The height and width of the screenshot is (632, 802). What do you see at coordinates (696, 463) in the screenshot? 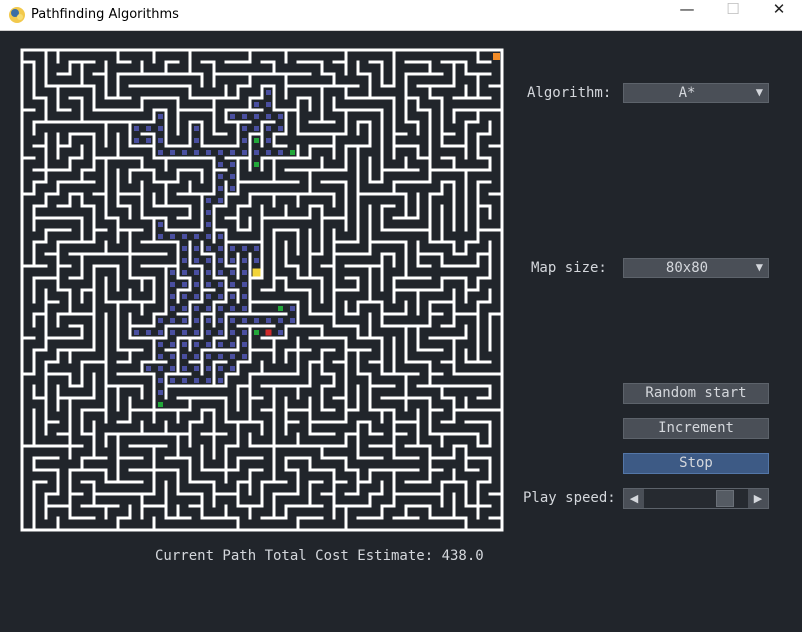
I see `stop-button: Stop` at bounding box center [696, 463].